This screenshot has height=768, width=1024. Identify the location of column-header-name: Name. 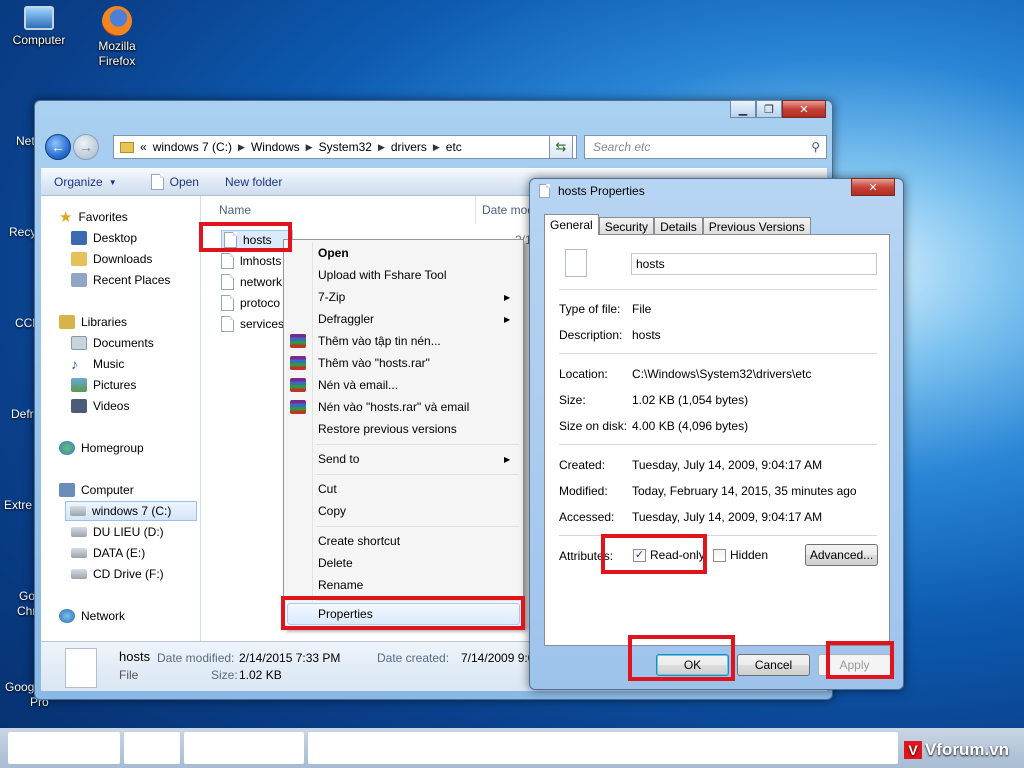
(235, 210).